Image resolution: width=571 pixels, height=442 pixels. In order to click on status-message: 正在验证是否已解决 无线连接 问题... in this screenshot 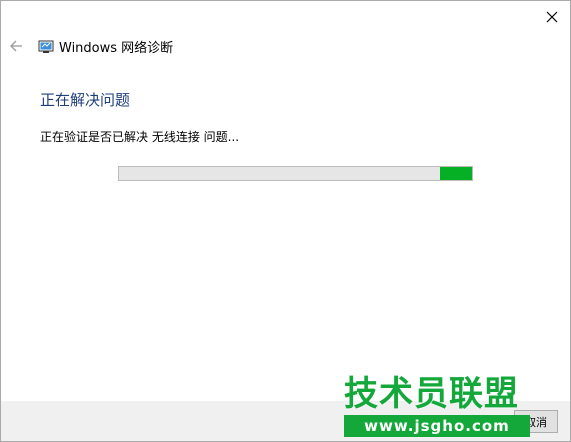, I will do `click(140, 137)`.